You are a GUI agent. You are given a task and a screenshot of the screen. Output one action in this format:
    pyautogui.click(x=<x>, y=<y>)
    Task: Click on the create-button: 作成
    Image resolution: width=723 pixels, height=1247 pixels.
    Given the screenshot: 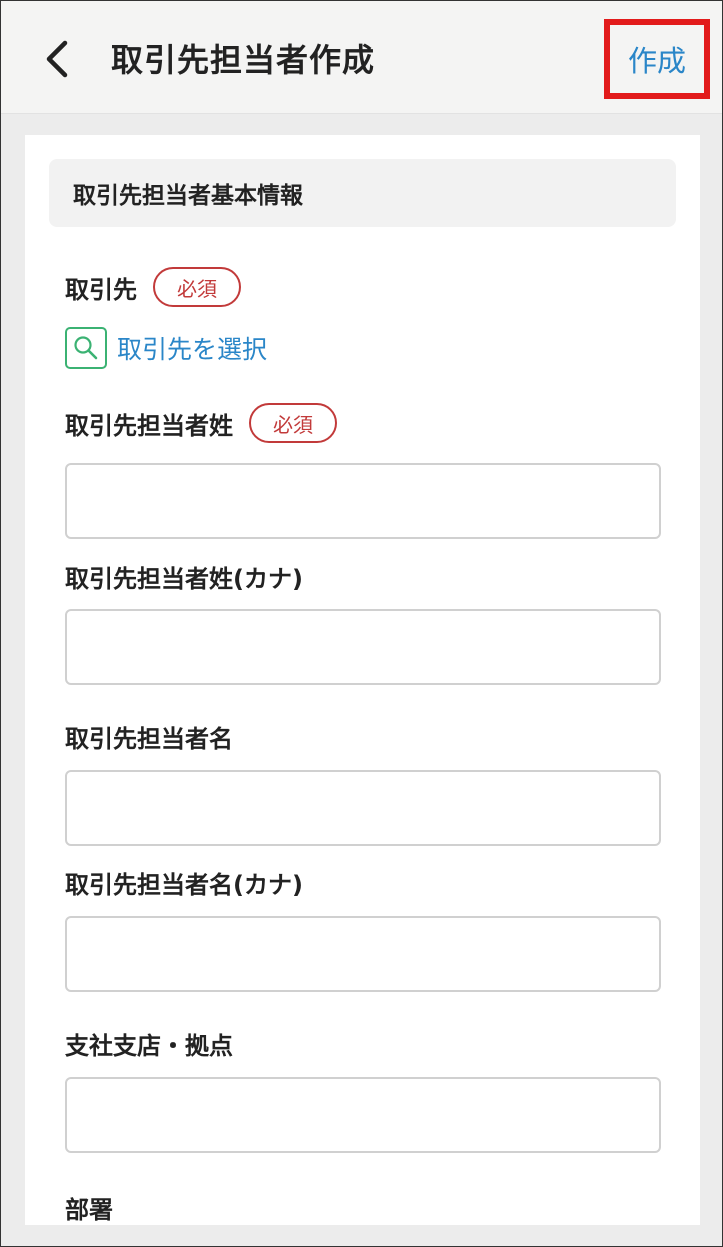 What is the action you would take?
    pyautogui.click(x=657, y=59)
    